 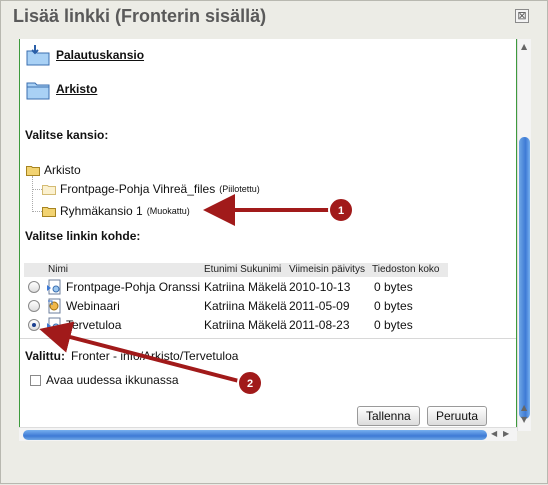 I want to click on save-button: Tallenna, so click(x=388, y=416).